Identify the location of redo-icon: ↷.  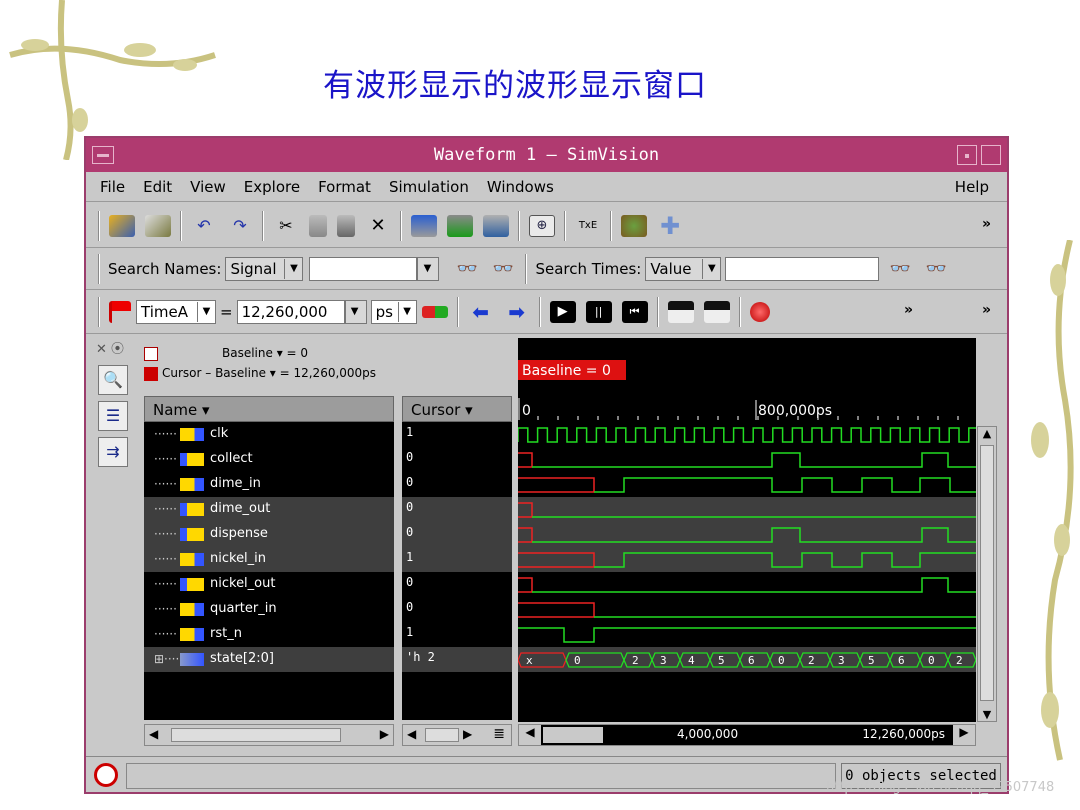
(240, 226).